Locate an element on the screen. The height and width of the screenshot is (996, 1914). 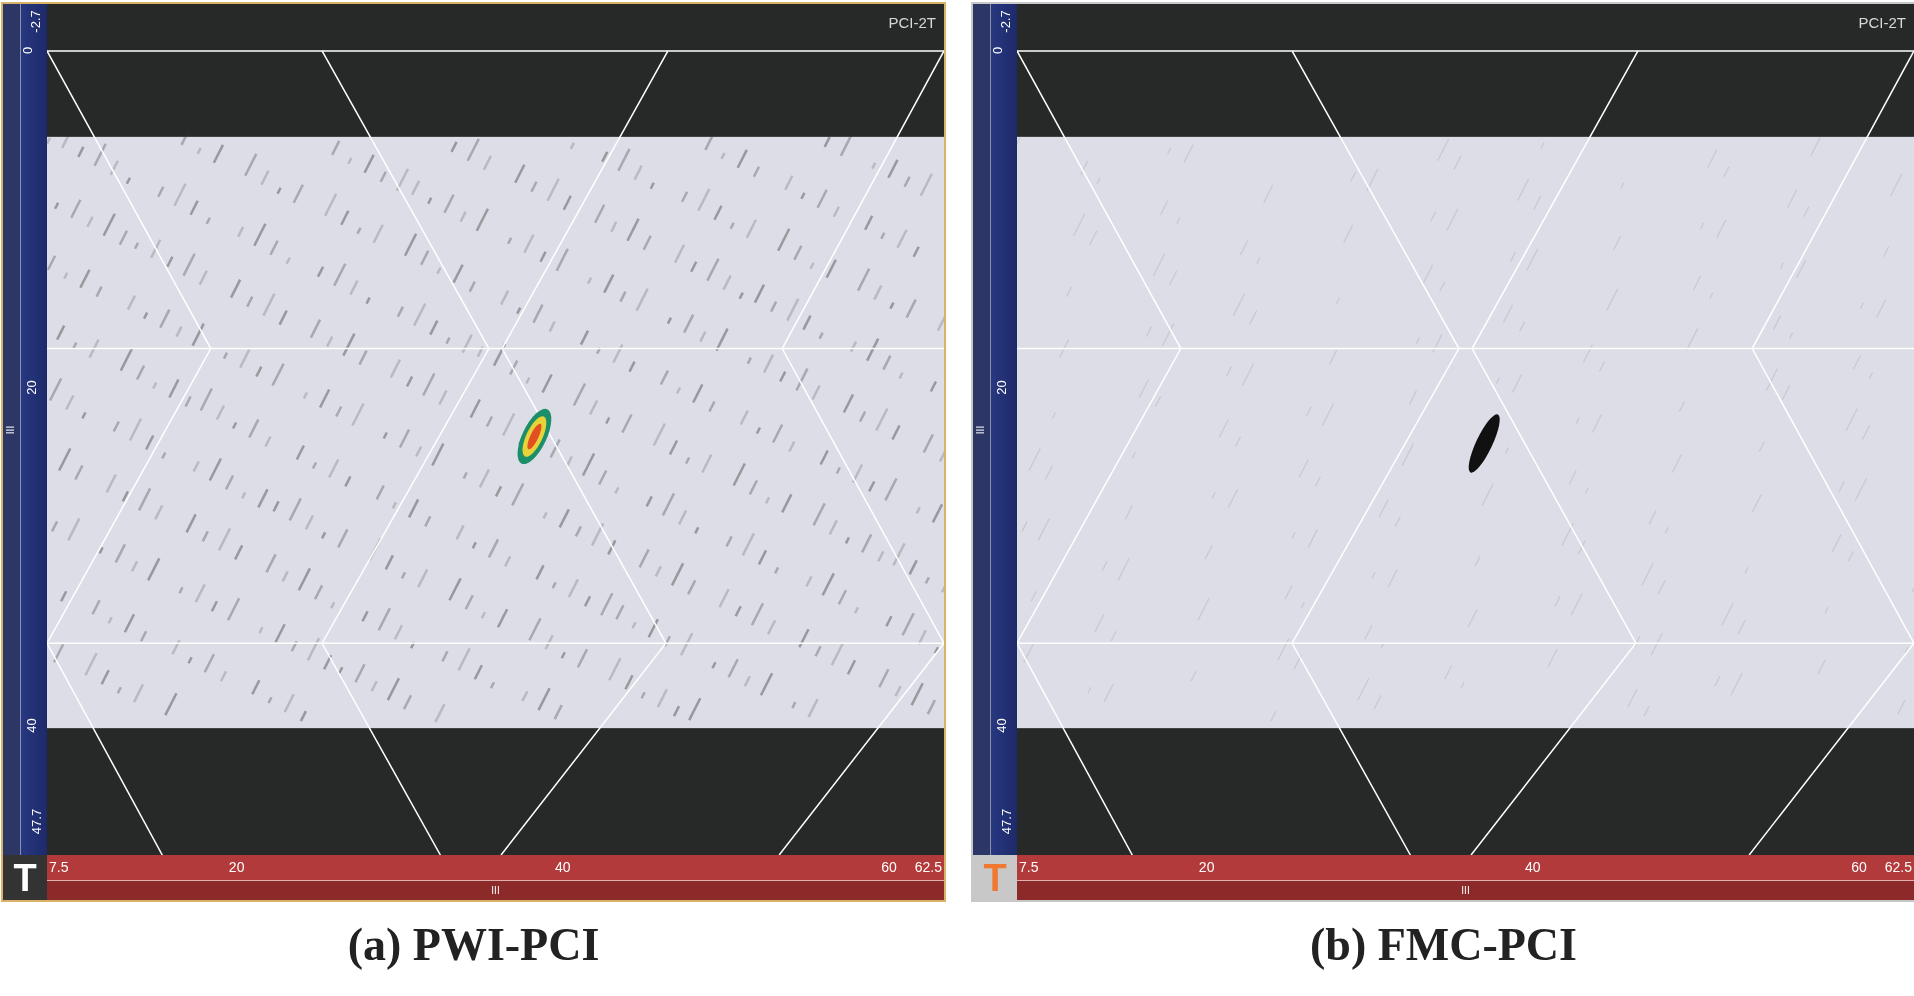
mode-button: T is located at coordinates (25, 877).